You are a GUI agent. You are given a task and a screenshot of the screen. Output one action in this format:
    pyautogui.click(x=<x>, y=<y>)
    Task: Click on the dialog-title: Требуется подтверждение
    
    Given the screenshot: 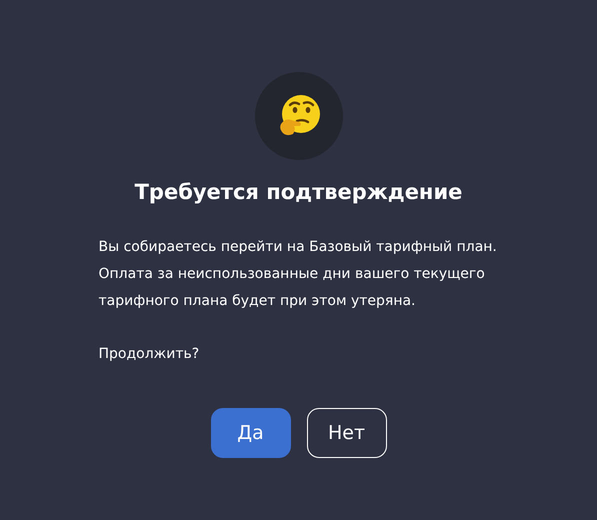 What is the action you would take?
    pyautogui.click(x=298, y=192)
    